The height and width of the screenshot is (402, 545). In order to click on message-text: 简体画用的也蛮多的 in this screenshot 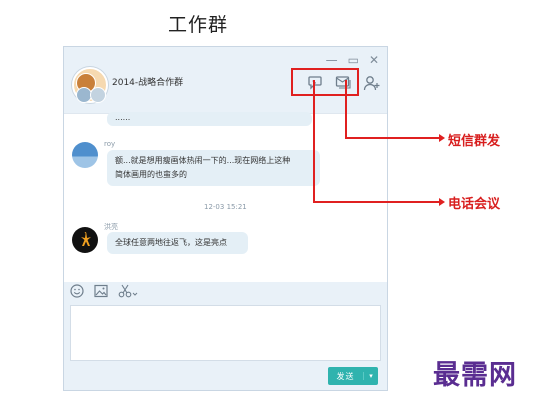, I will do `click(151, 174)`.